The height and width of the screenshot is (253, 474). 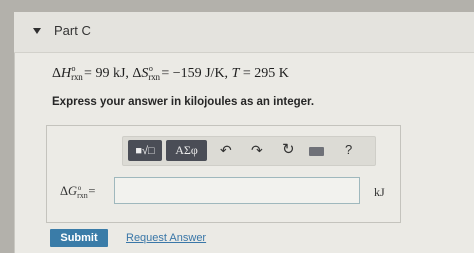 I want to click on temperature-symbol: T, so click(x=235, y=73).